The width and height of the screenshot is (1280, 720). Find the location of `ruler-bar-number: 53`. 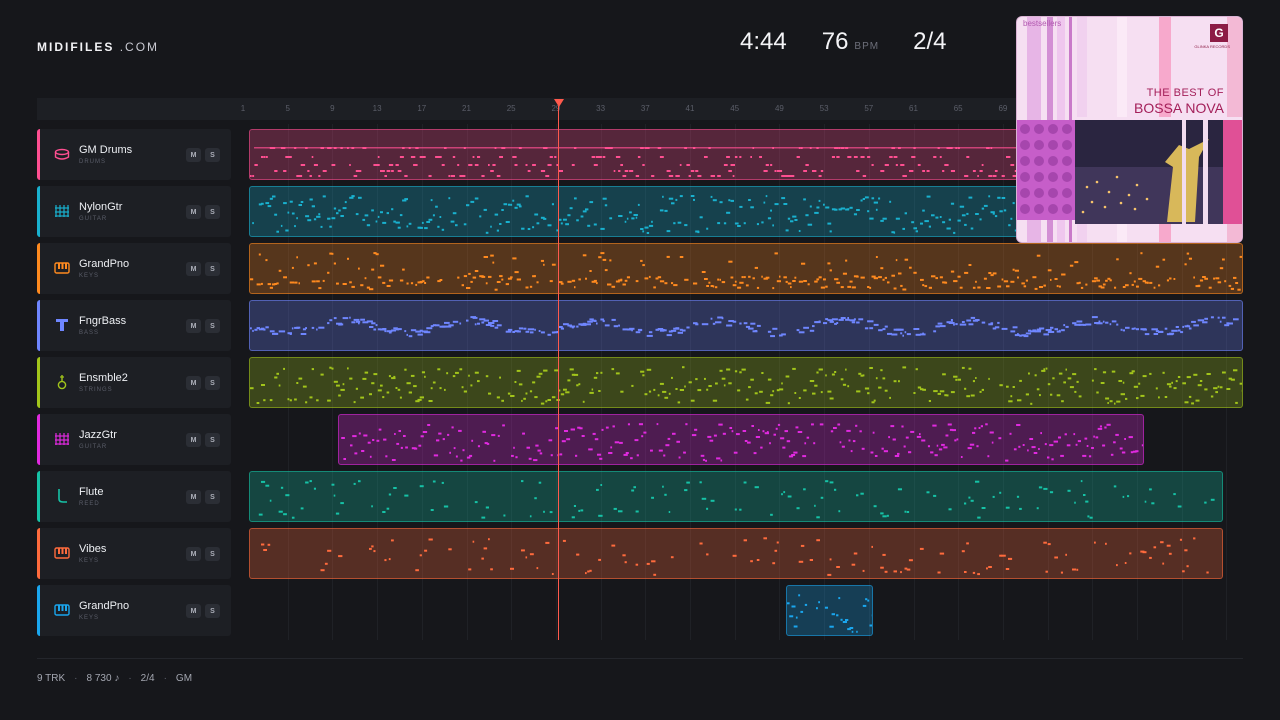

ruler-bar-number: 53 is located at coordinates (824, 108).